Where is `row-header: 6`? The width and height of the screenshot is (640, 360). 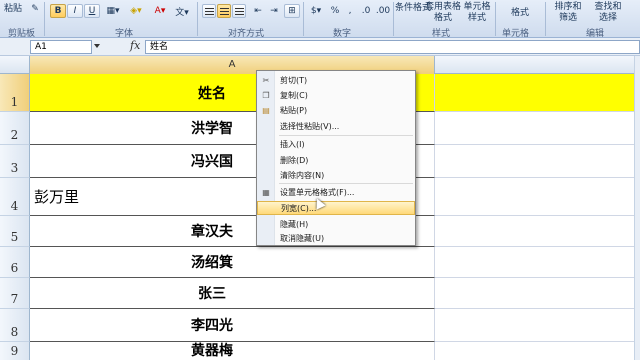
row-header: 6 is located at coordinates (15, 262).